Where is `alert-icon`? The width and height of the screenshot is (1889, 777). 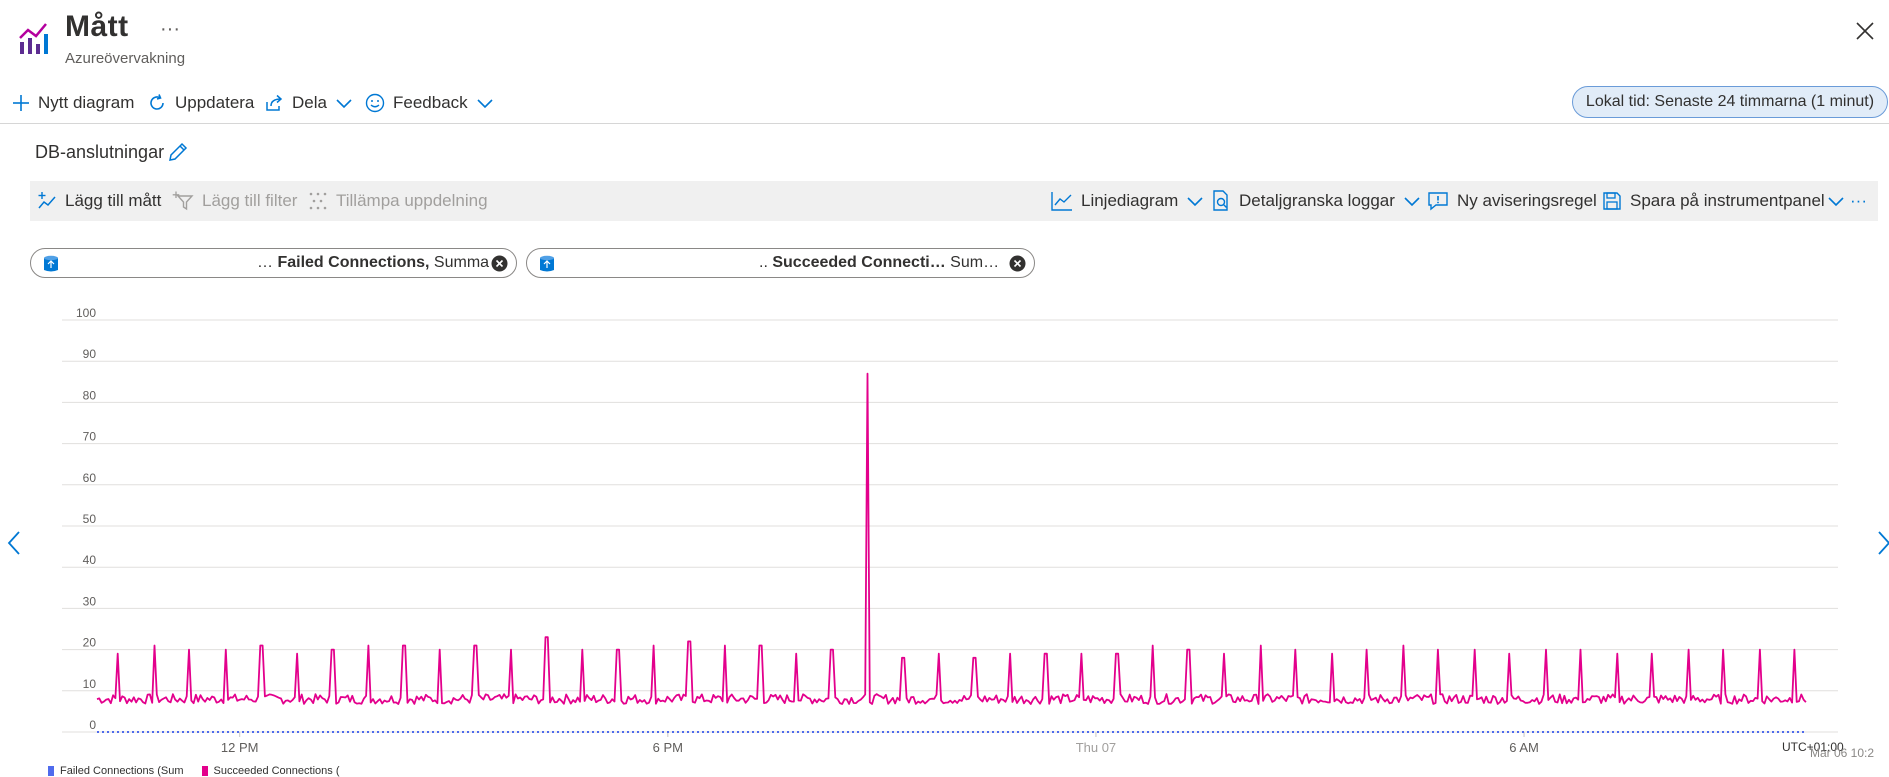 alert-icon is located at coordinates (1438, 201).